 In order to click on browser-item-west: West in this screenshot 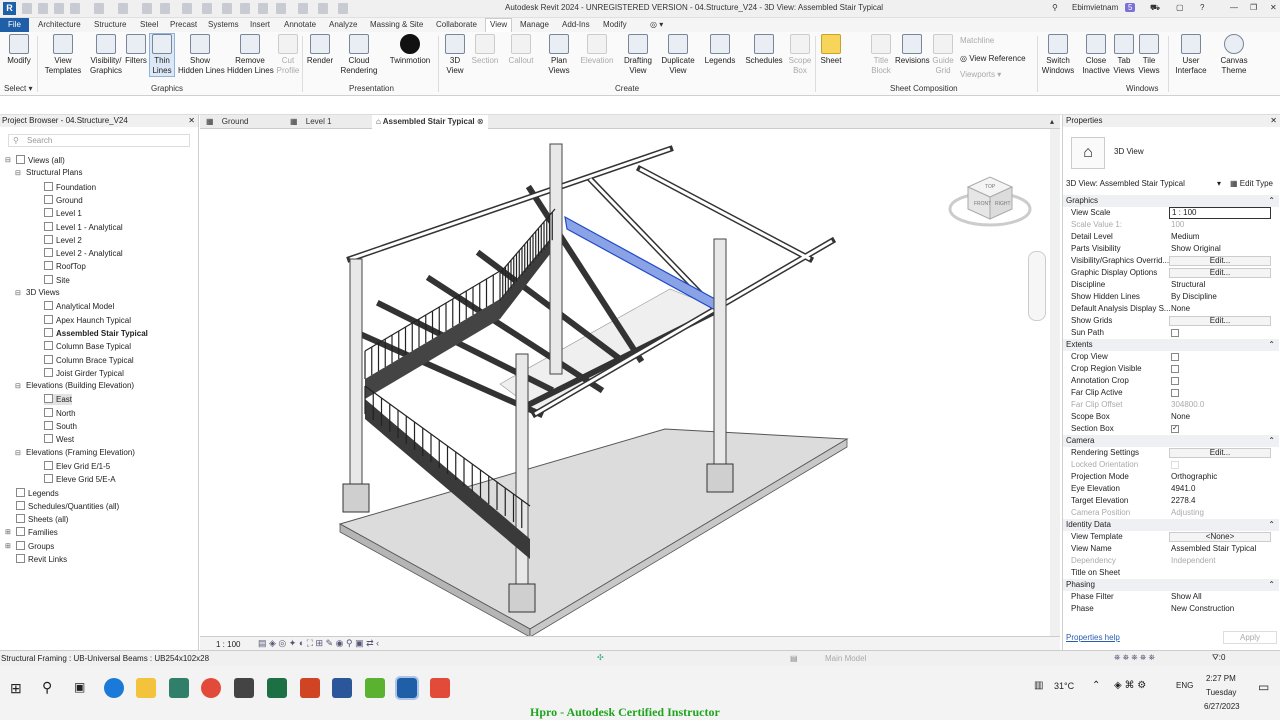, I will do `click(59, 439)`.